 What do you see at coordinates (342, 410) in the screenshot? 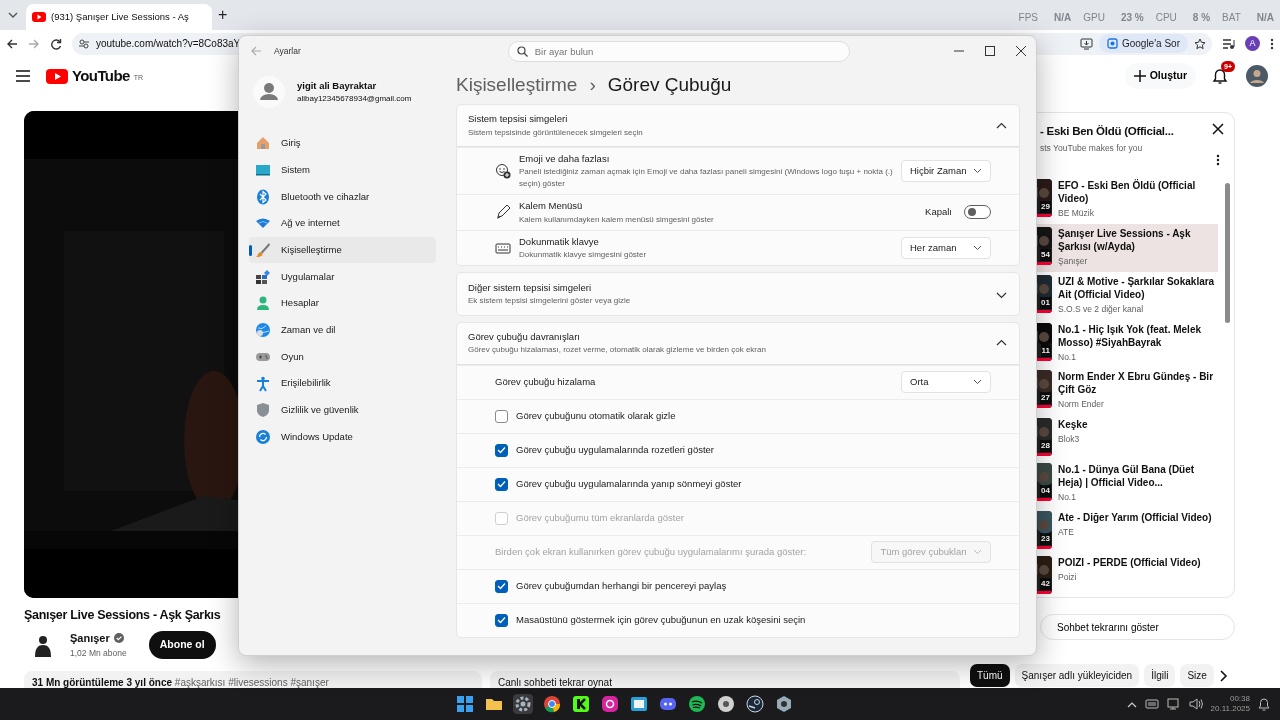
I see `nav-item: Gizlilik ve güvenlik` at bounding box center [342, 410].